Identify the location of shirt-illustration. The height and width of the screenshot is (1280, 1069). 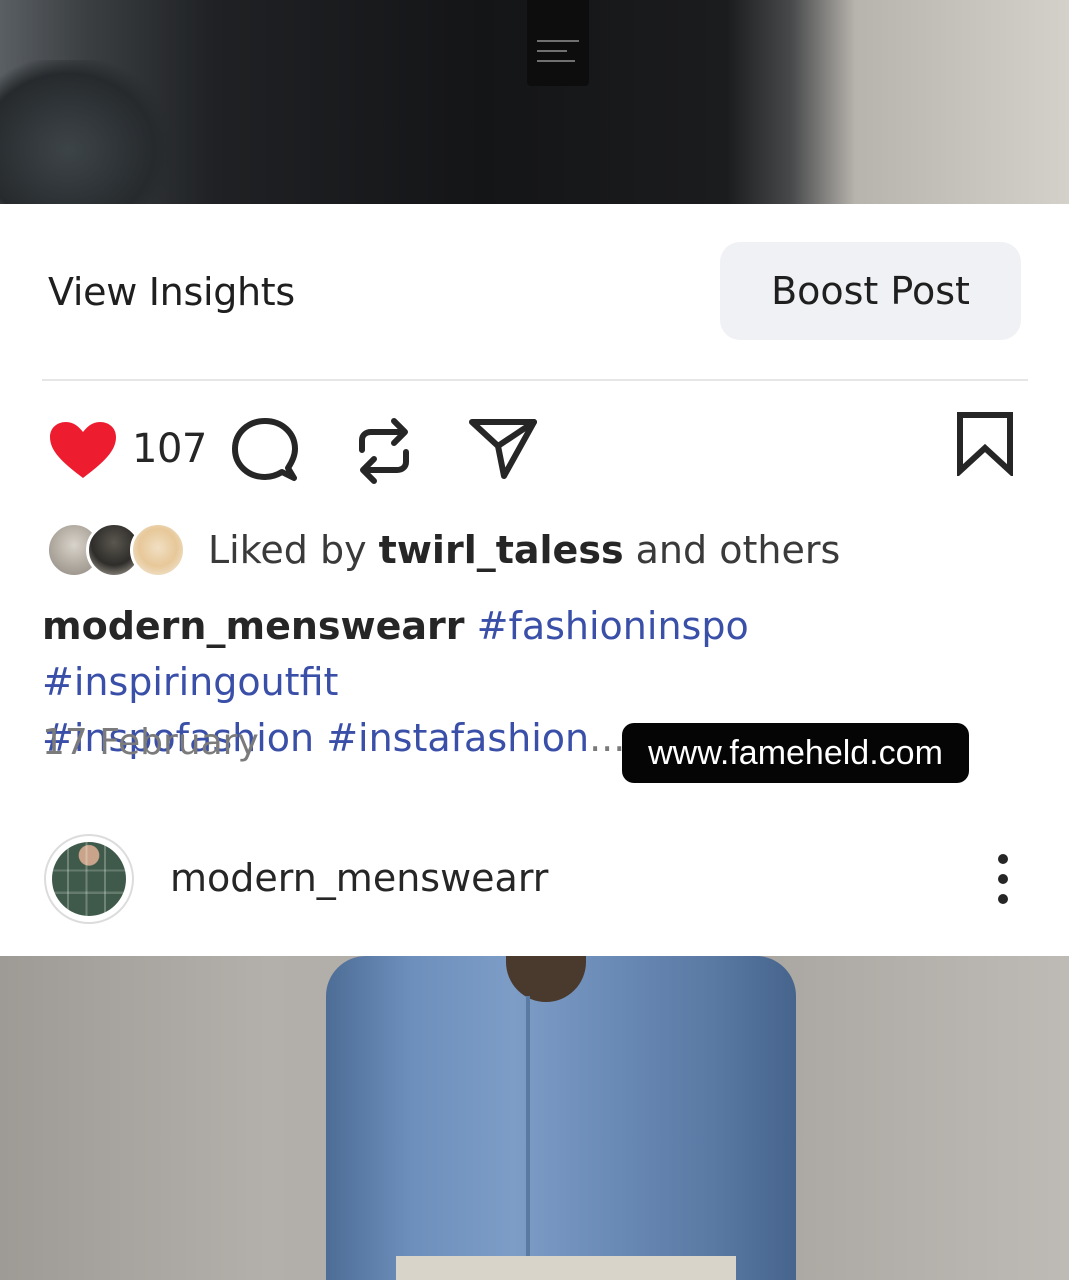
(561, 1118).